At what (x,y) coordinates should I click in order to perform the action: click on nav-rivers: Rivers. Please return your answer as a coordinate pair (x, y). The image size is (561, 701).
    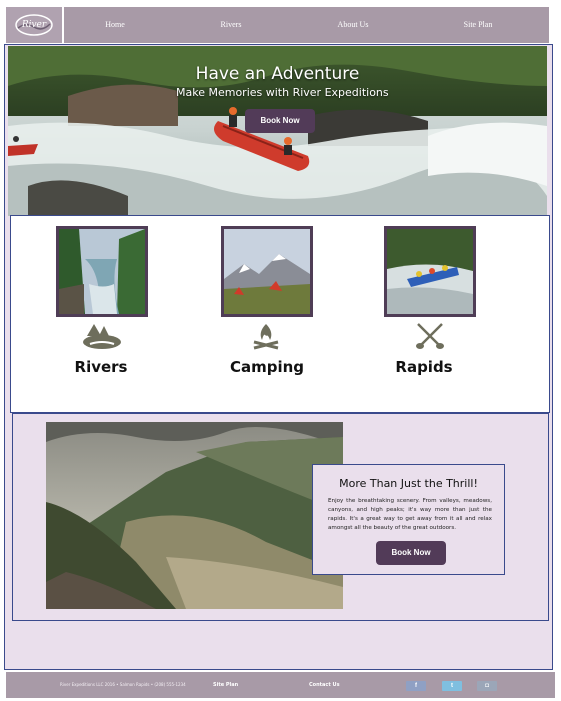
    Looking at the image, I should click on (231, 25).